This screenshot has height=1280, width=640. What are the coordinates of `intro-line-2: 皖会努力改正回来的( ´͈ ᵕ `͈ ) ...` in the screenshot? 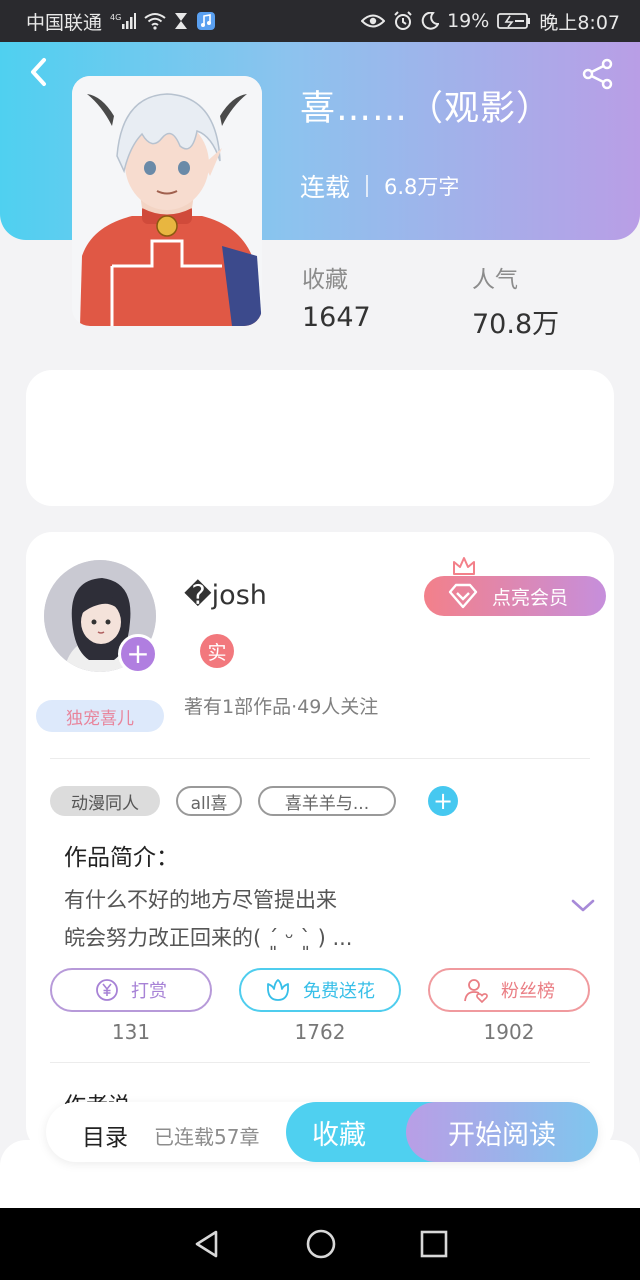 It's located at (208, 938).